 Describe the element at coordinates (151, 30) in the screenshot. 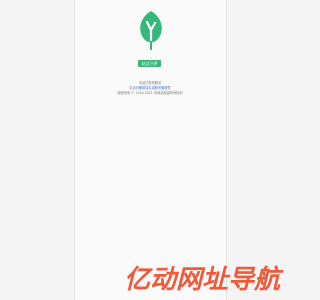

I see `tree-leaf-icon` at that location.